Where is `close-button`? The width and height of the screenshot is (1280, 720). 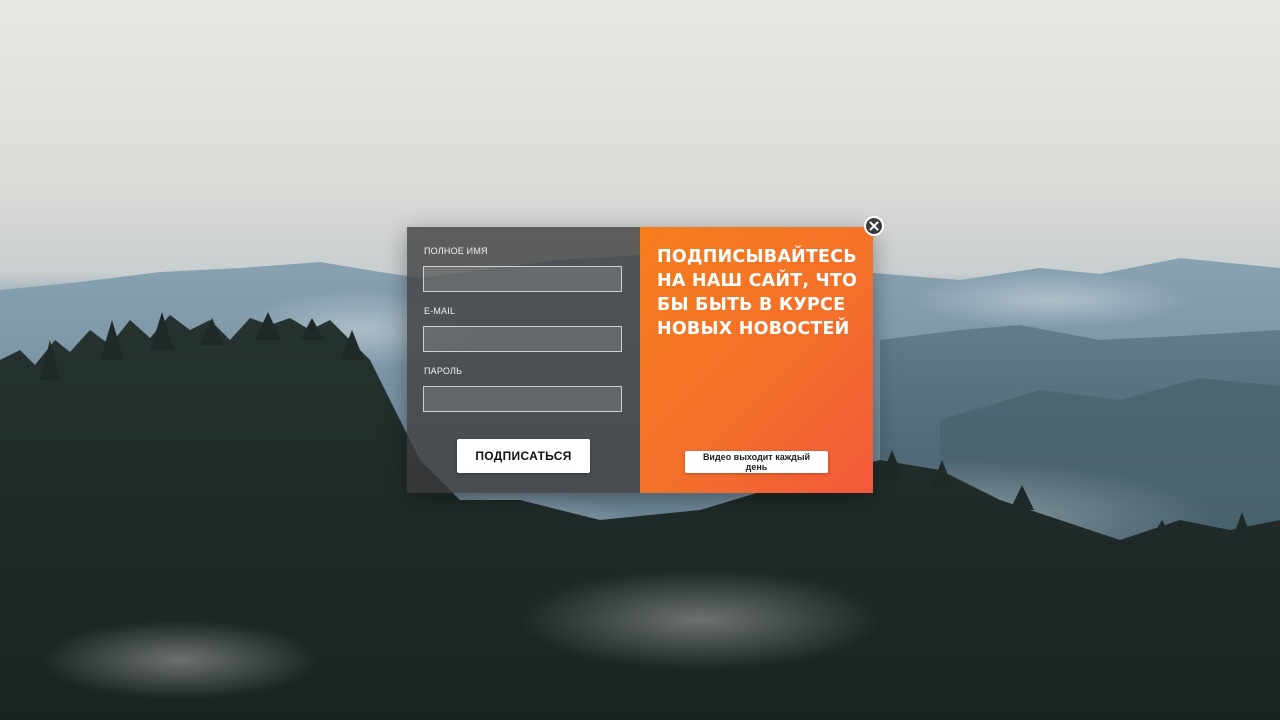 close-button is located at coordinates (874, 226).